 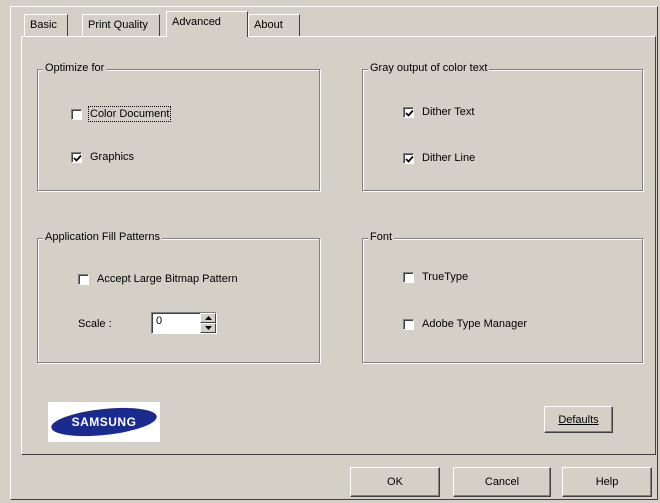 What do you see at coordinates (76, 114) in the screenshot?
I see `color-document-checkbox` at bounding box center [76, 114].